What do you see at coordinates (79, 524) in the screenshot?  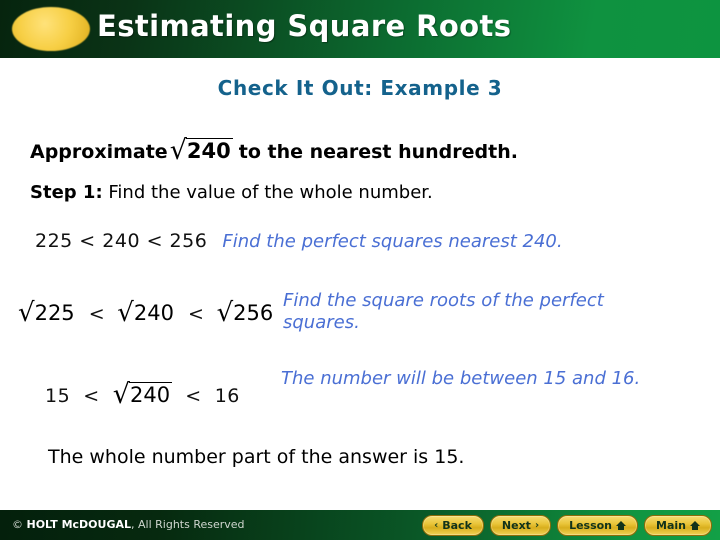 I see `copyright-brand: HOLT McDOUGAL` at bounding box center [79, 524].